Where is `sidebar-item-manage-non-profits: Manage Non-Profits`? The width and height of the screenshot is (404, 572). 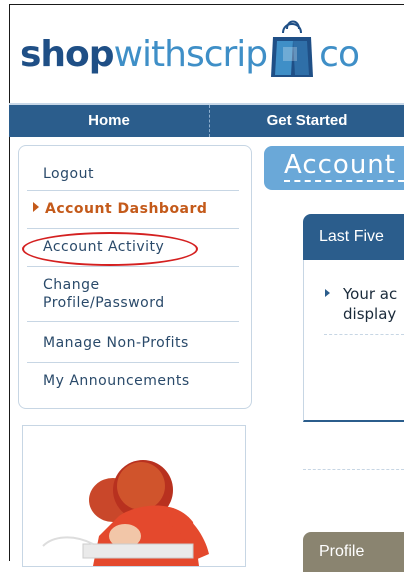 sidebar-item-manage-non-profits: Manage Non-Profits is located at coordinates (133, 344).